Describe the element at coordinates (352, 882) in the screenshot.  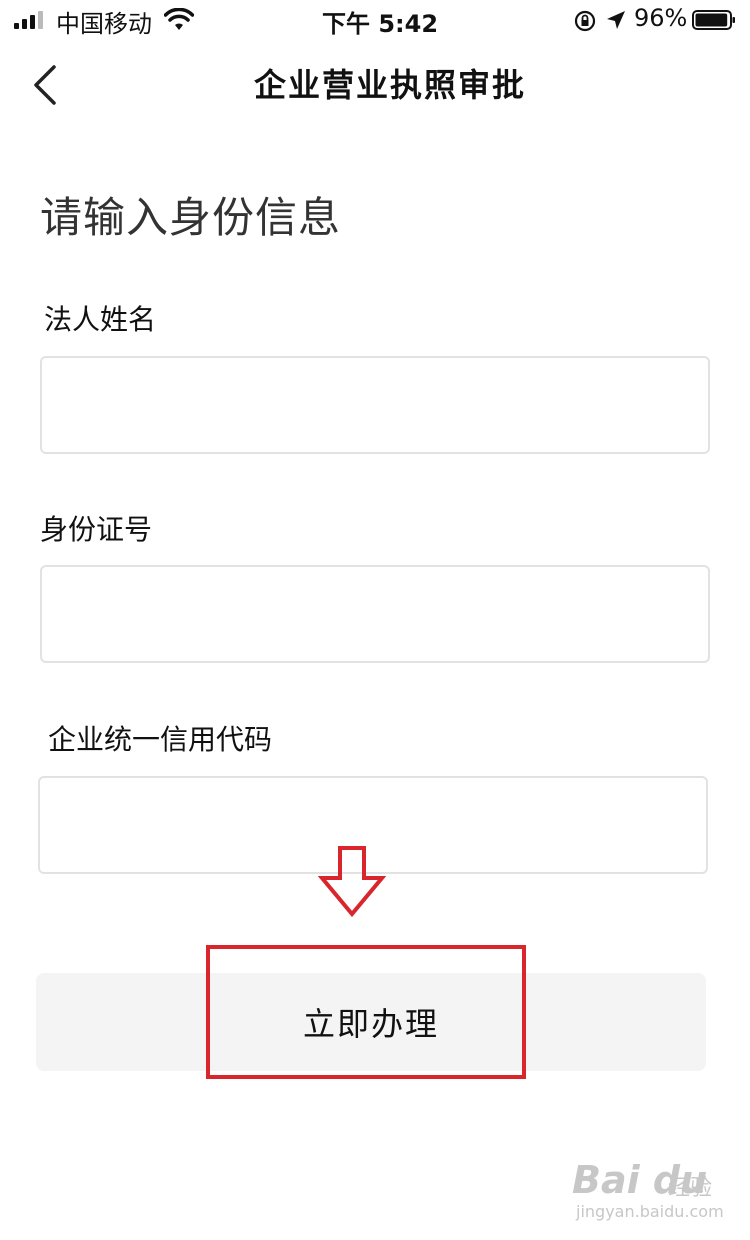
I see `down-arrow-icon` at that location.